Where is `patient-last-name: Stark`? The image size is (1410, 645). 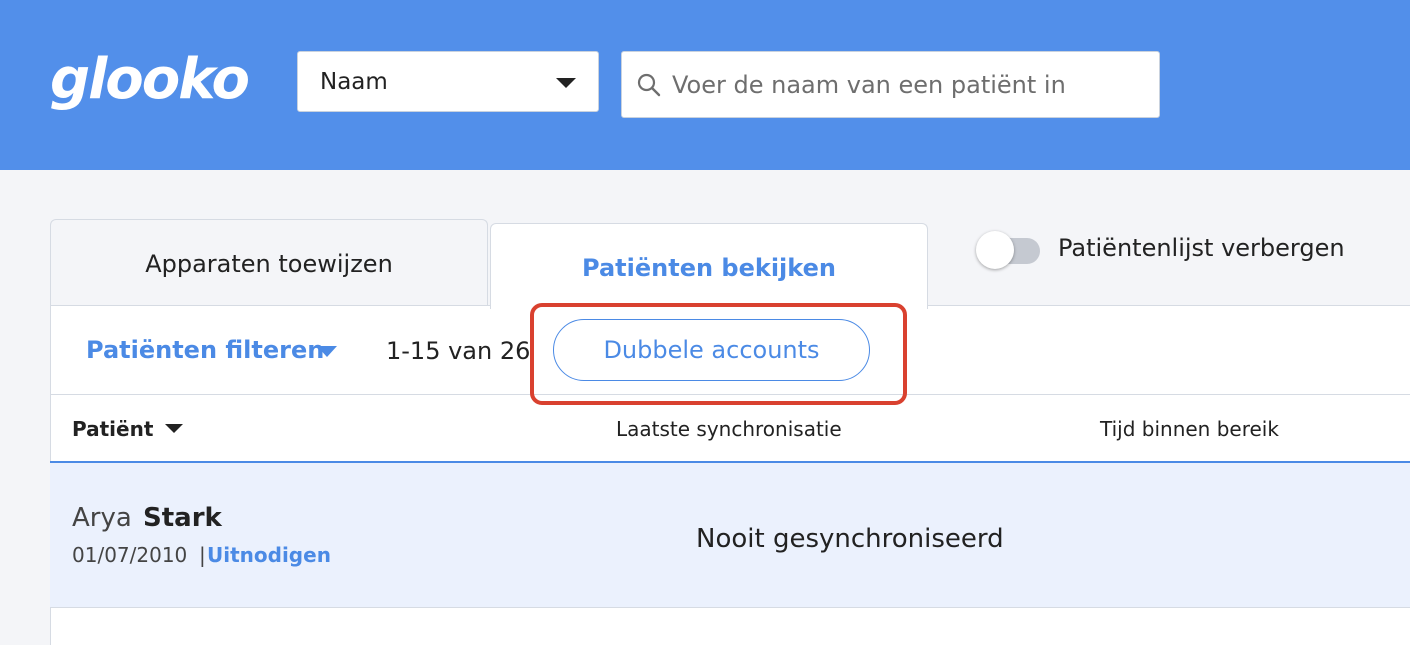
patient-last-name: Stark is located at coordinates (182, 518).